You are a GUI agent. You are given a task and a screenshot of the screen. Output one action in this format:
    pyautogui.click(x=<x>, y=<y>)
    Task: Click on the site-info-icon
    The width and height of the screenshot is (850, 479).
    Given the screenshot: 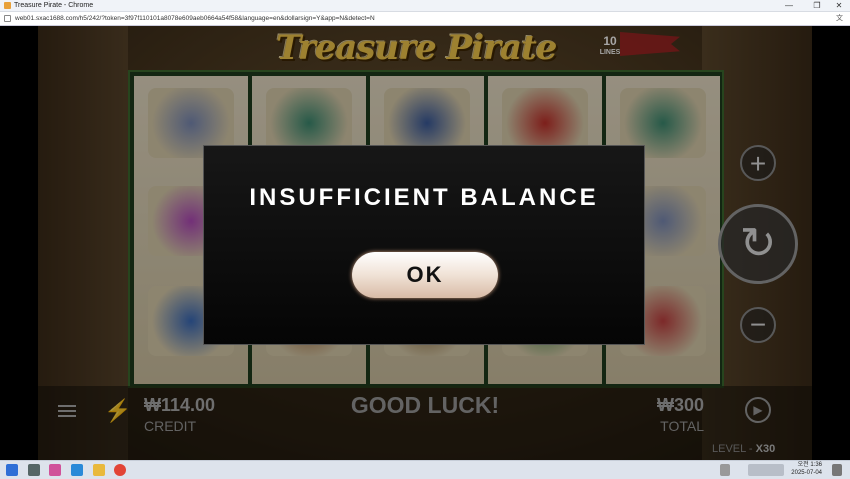 What is the action you would take?
    pyautogui.click(x=7, y=18)
    